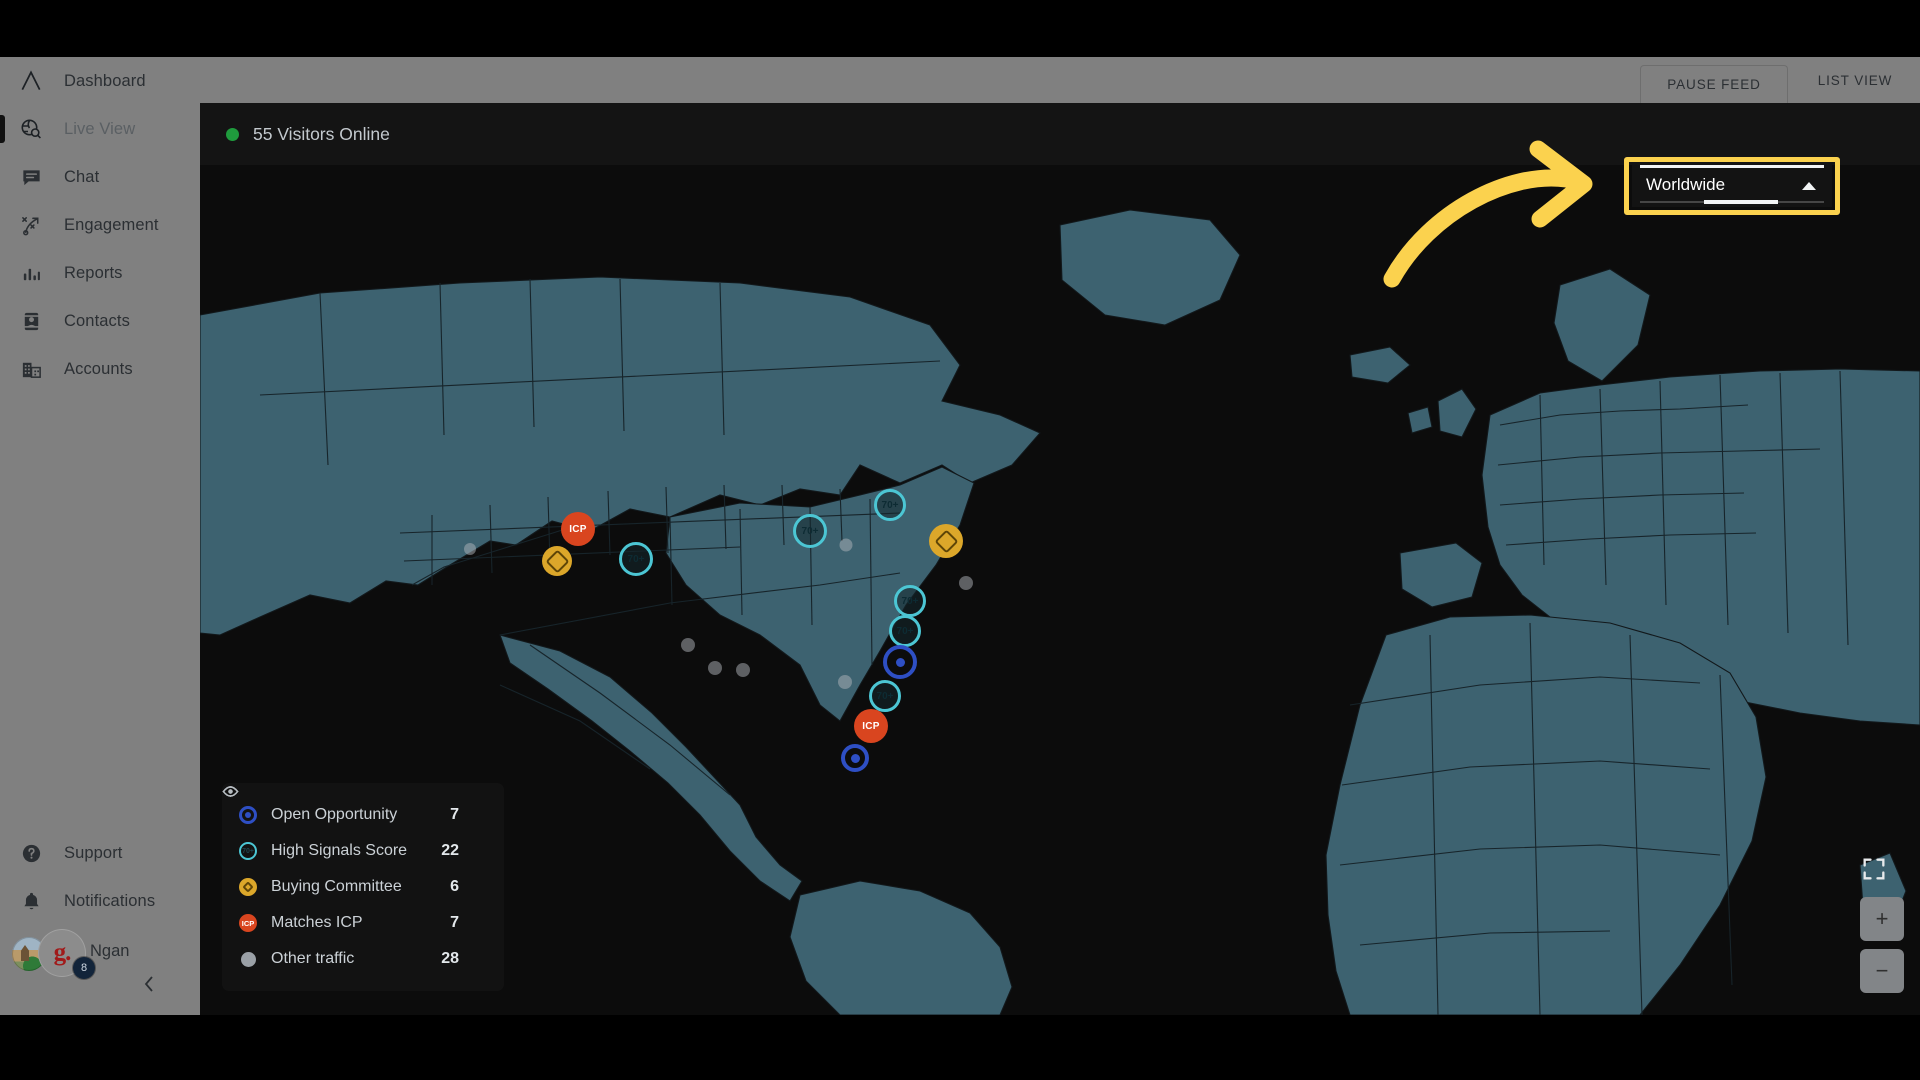  I want to click on legend-swatch: ICP, so click(248, 923).